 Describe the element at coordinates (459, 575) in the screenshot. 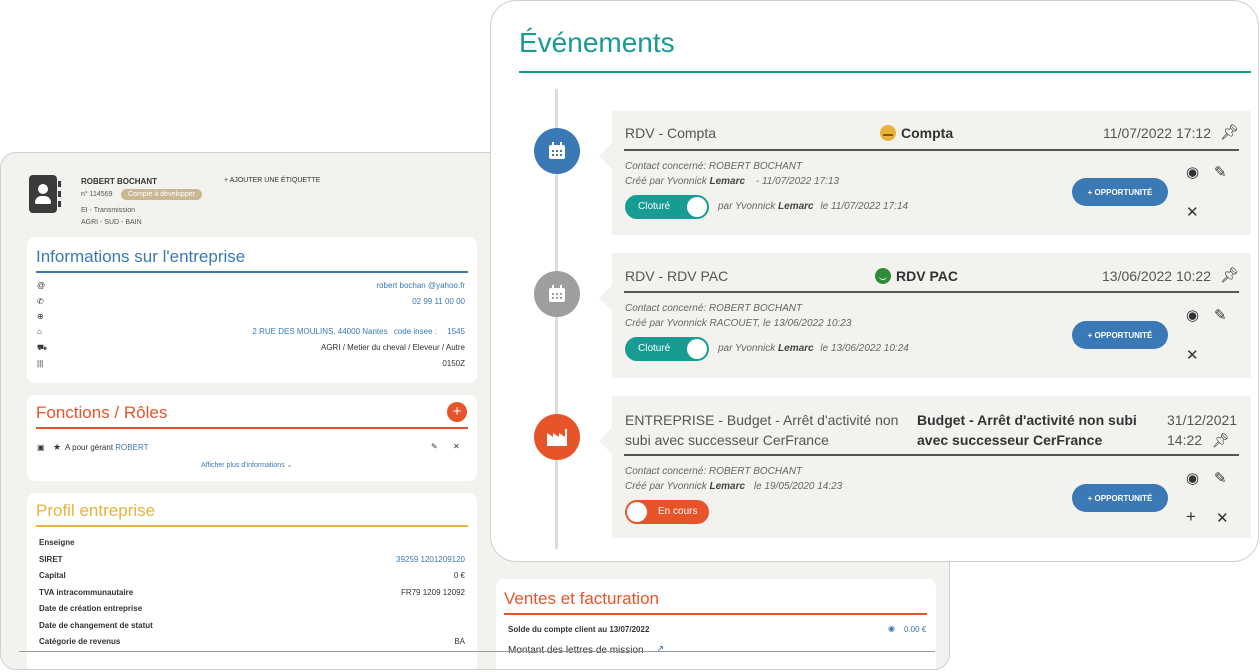

I see `profile-row-value: 0 €` at that location.